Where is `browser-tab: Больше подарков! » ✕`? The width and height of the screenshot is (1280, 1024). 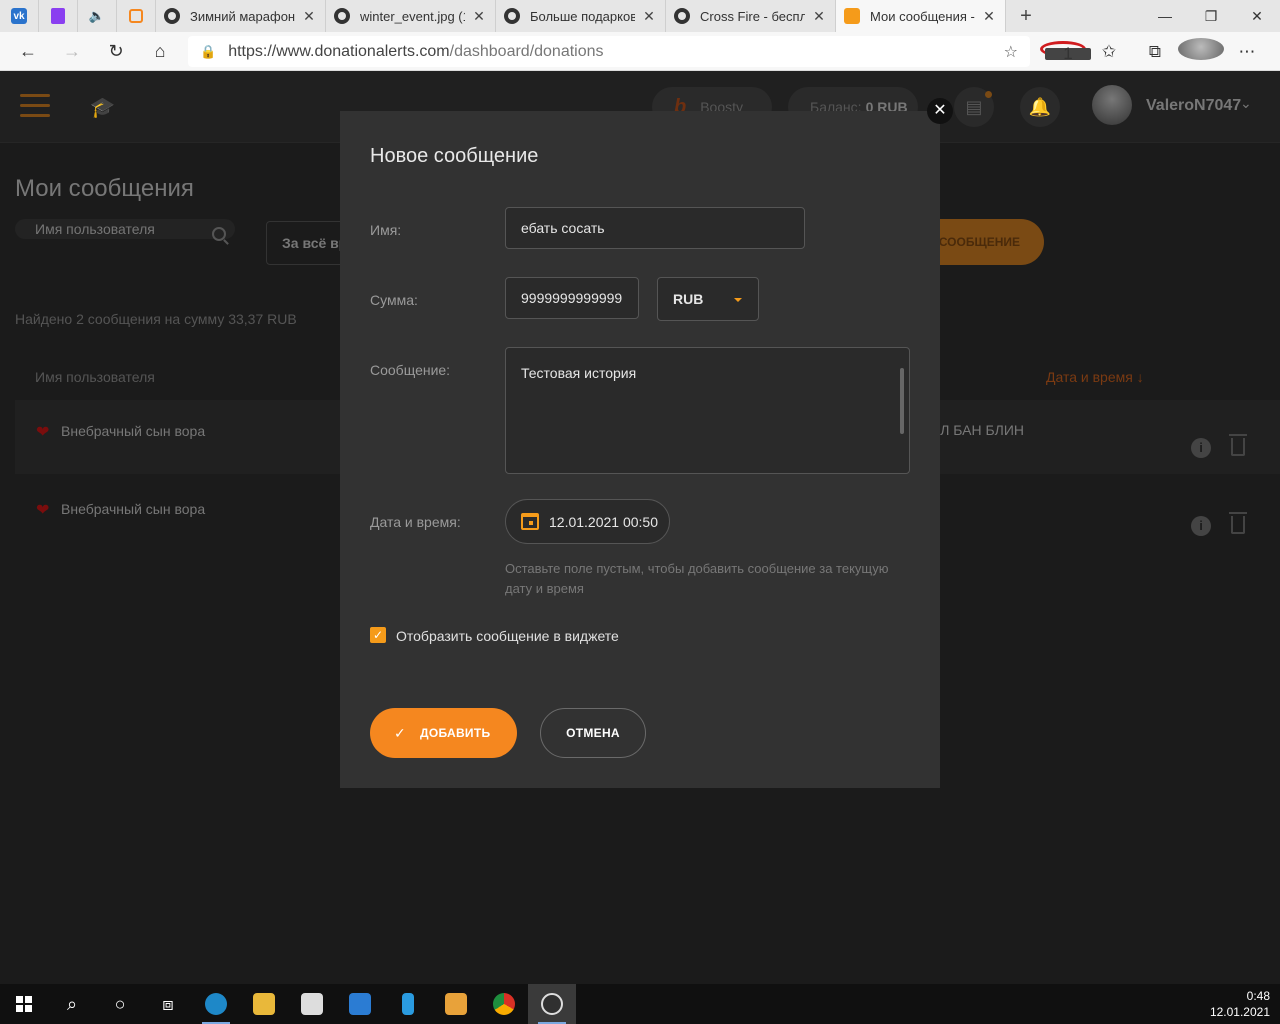
browser-tab: Больше подарков! » ✕ is located at coordinates (581, 16).